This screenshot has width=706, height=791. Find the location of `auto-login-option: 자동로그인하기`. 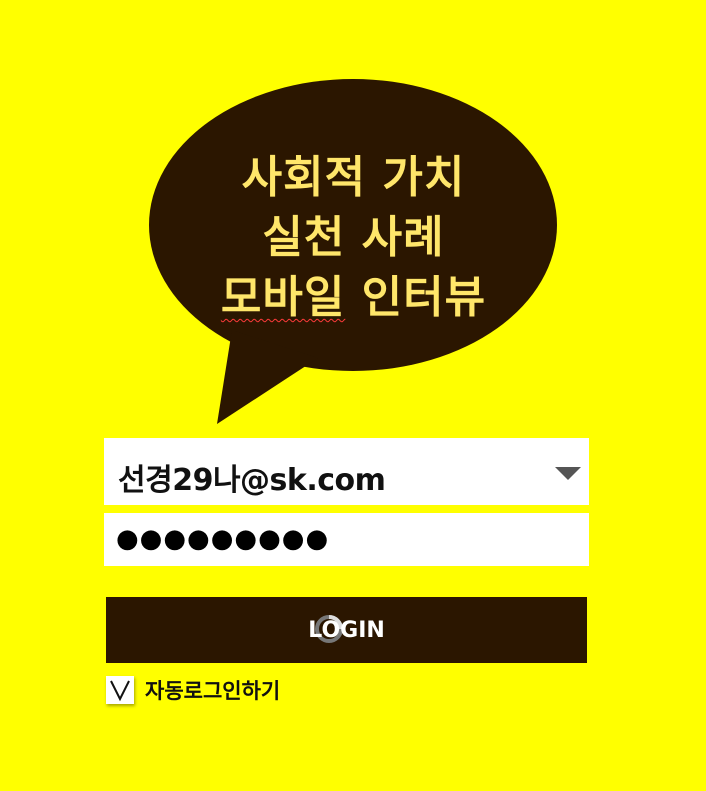

auto-login-option: 자동로그인하기 is located at coordinates (193, 690).